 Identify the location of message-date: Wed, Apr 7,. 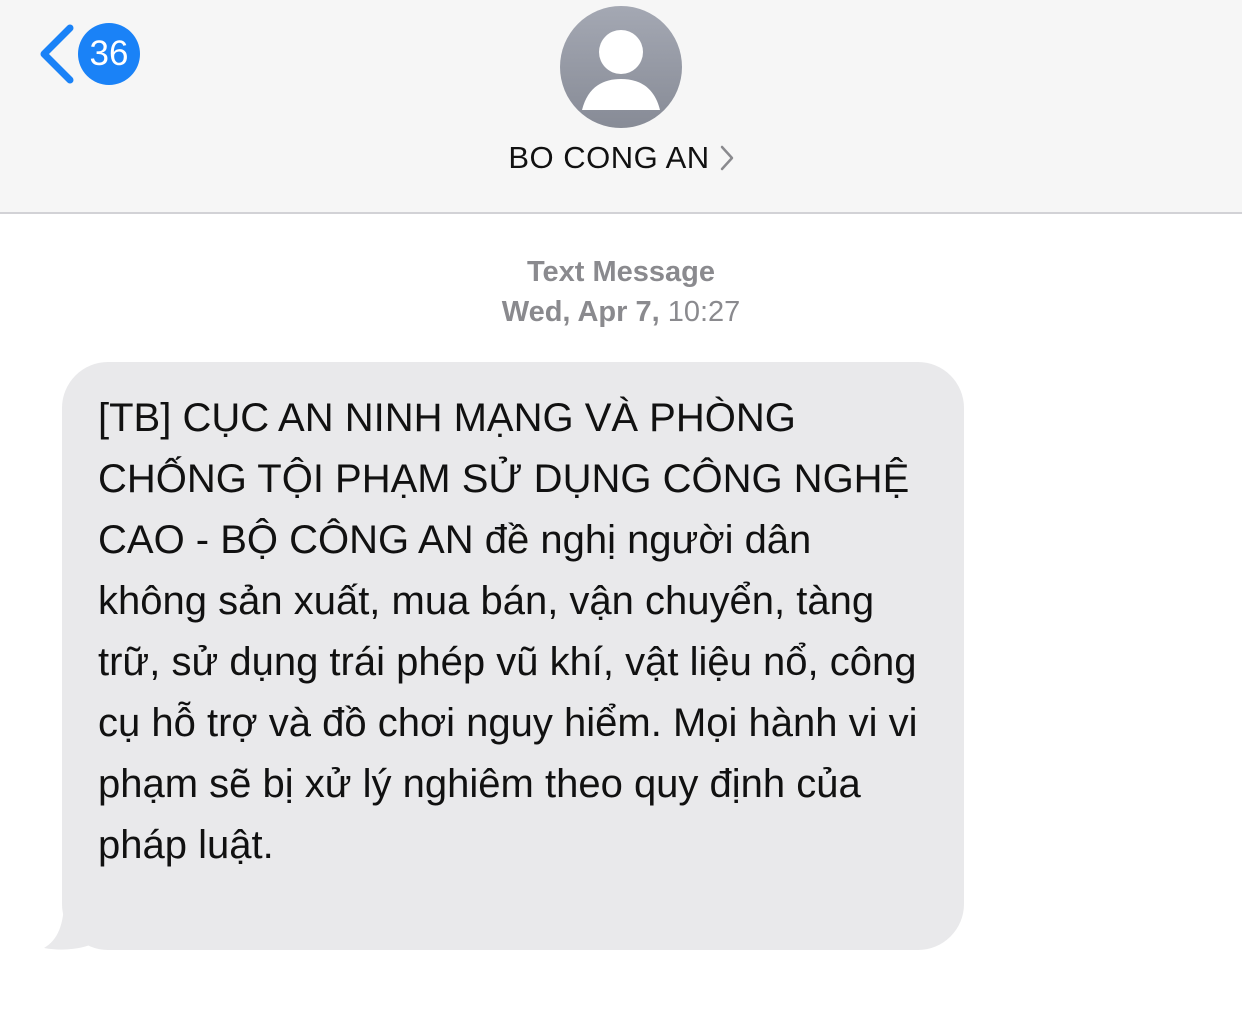
(580, 312).